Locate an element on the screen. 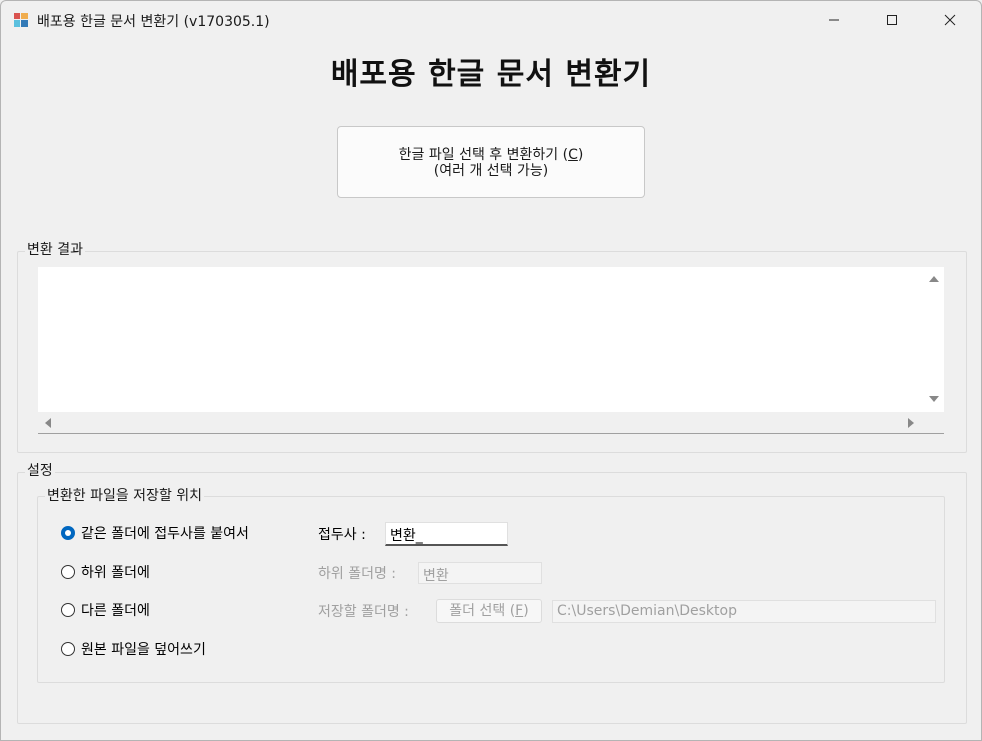 This screenshot has height=741, width=982. option-prefix-same-folder: 같은 폴더에 접두사를 붙여서 is located at coordinates (155, 533).